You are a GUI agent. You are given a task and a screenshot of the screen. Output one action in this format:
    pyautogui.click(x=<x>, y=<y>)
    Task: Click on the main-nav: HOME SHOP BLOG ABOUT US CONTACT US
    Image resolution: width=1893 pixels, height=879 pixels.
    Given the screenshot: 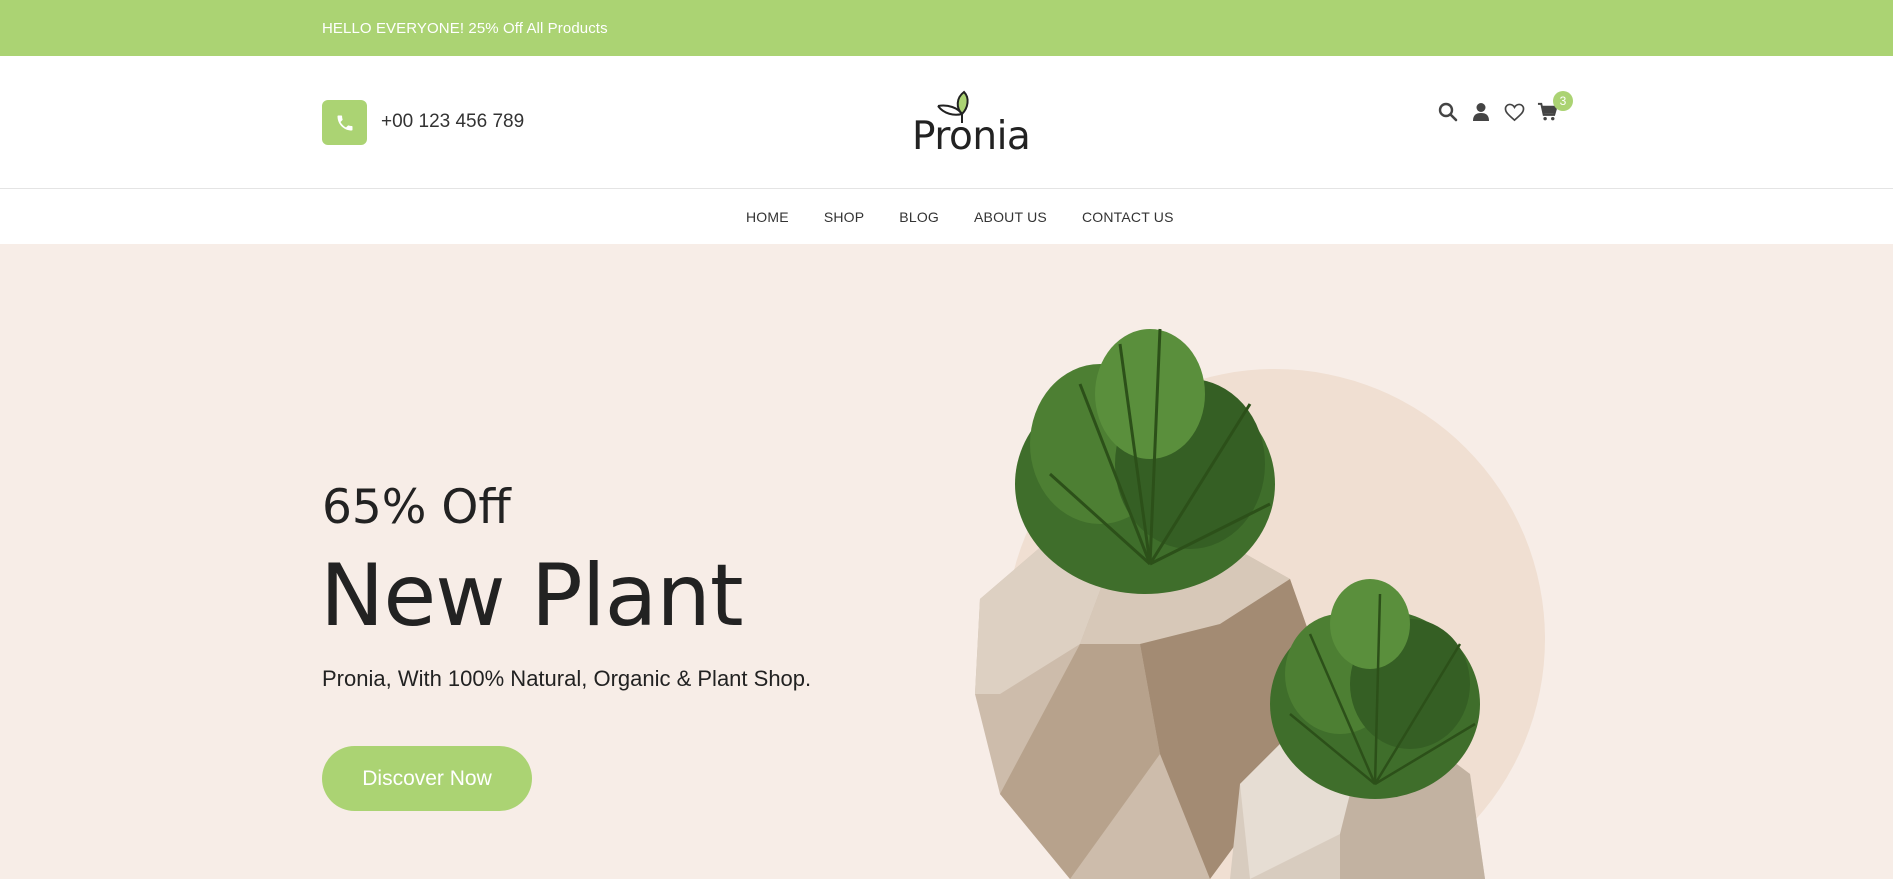 What is the action you would take?
    pyautogui.click(x=946, y=217)
    